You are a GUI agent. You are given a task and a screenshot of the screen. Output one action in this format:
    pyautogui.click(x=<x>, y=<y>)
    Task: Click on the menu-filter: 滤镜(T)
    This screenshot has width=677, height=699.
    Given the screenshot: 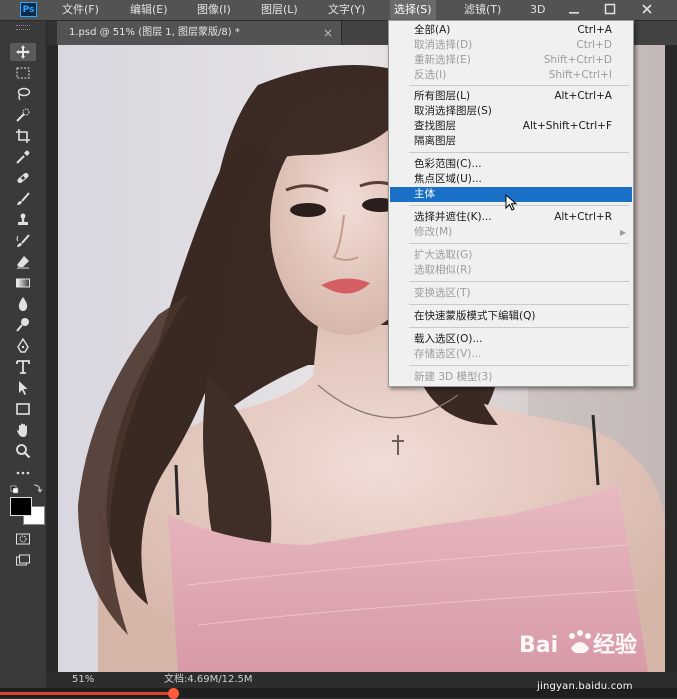 What is the action you would take?
    pyautogui.click(x=482, y=10)
    